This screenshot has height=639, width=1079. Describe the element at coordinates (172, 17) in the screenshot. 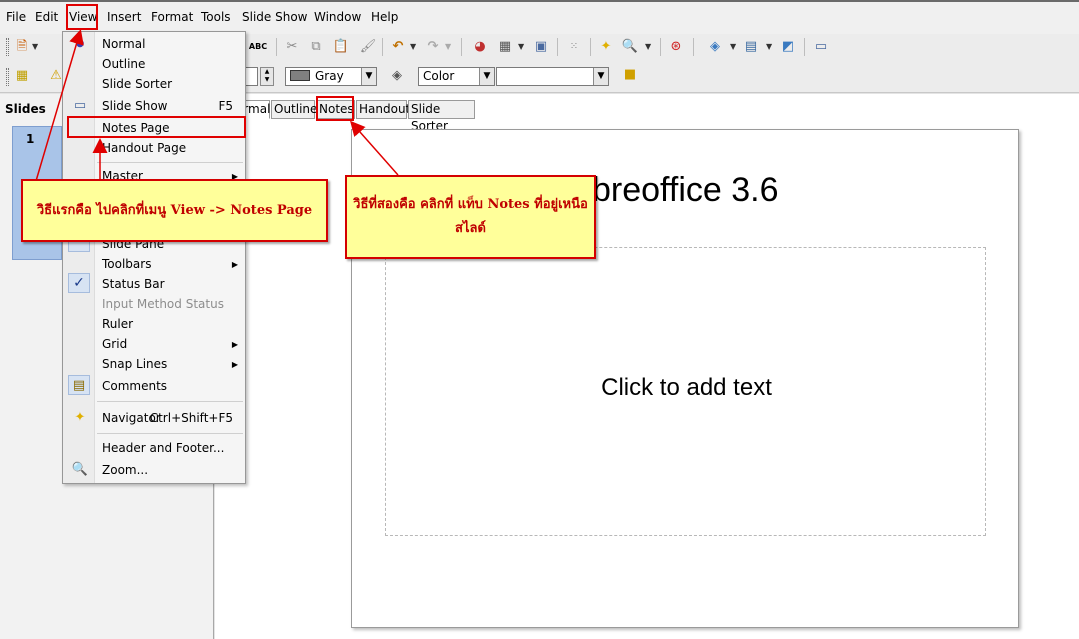

I see `menu-format: Format` at that location.